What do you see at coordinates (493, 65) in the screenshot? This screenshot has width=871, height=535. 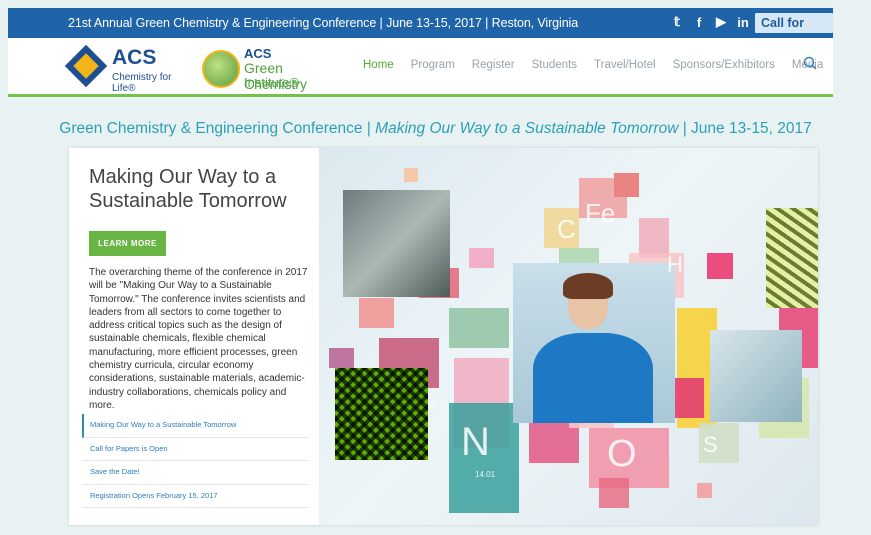 I see `nav-register: Register` at bounding box center [493, 65].